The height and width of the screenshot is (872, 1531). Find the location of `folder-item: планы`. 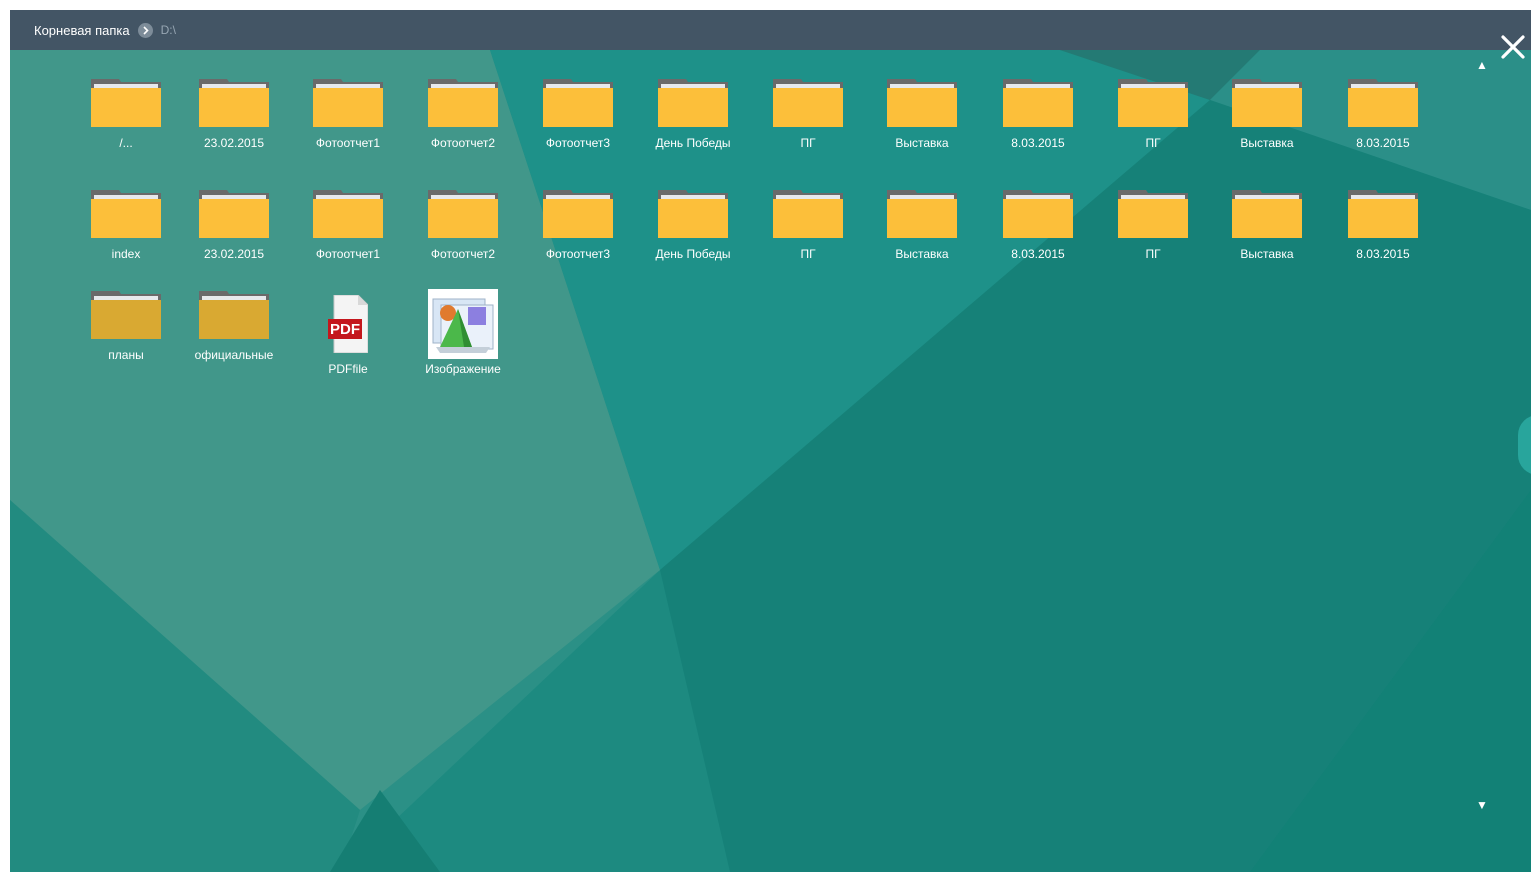

folder-item: планы is located at coordinates (126, 339).